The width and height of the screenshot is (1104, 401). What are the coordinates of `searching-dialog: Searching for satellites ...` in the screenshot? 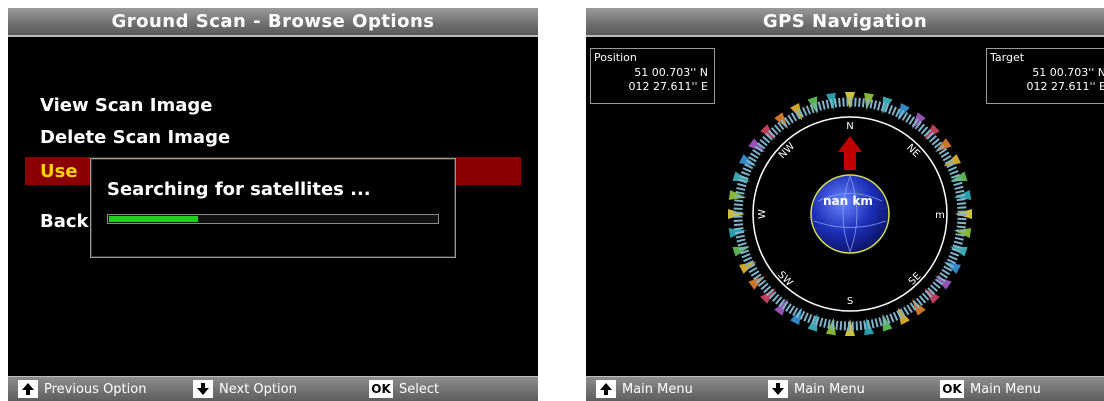 It's located at (273, 208).